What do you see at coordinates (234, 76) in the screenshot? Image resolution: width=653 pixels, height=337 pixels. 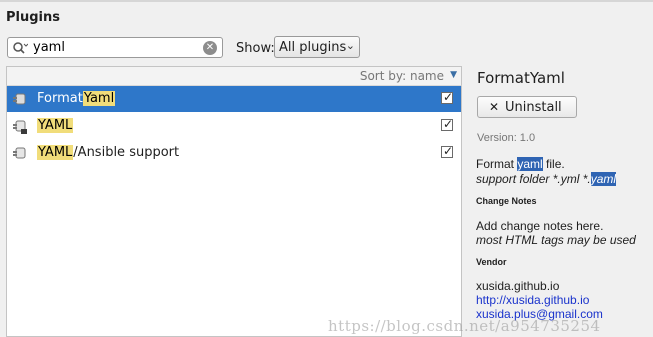 I see `sort-header: Sort by: name ▼` at bounding box center [234, 76].